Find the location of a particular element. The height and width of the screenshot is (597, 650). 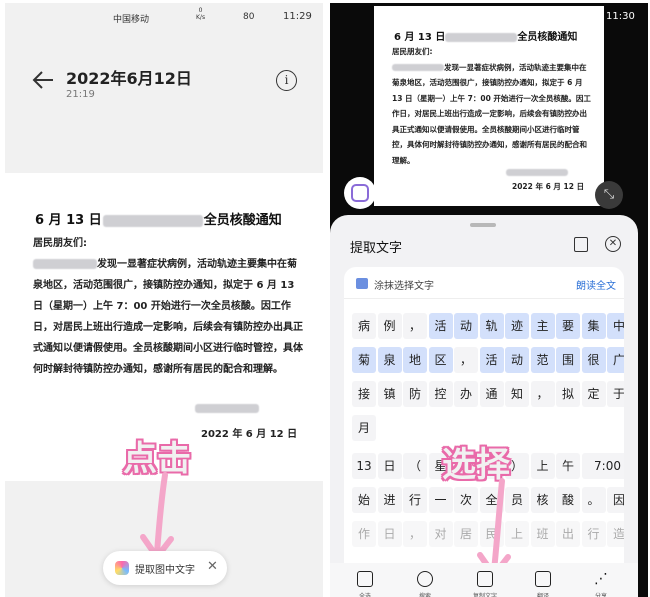

glyph-cell: 通 is located at coordinates (491, 394).